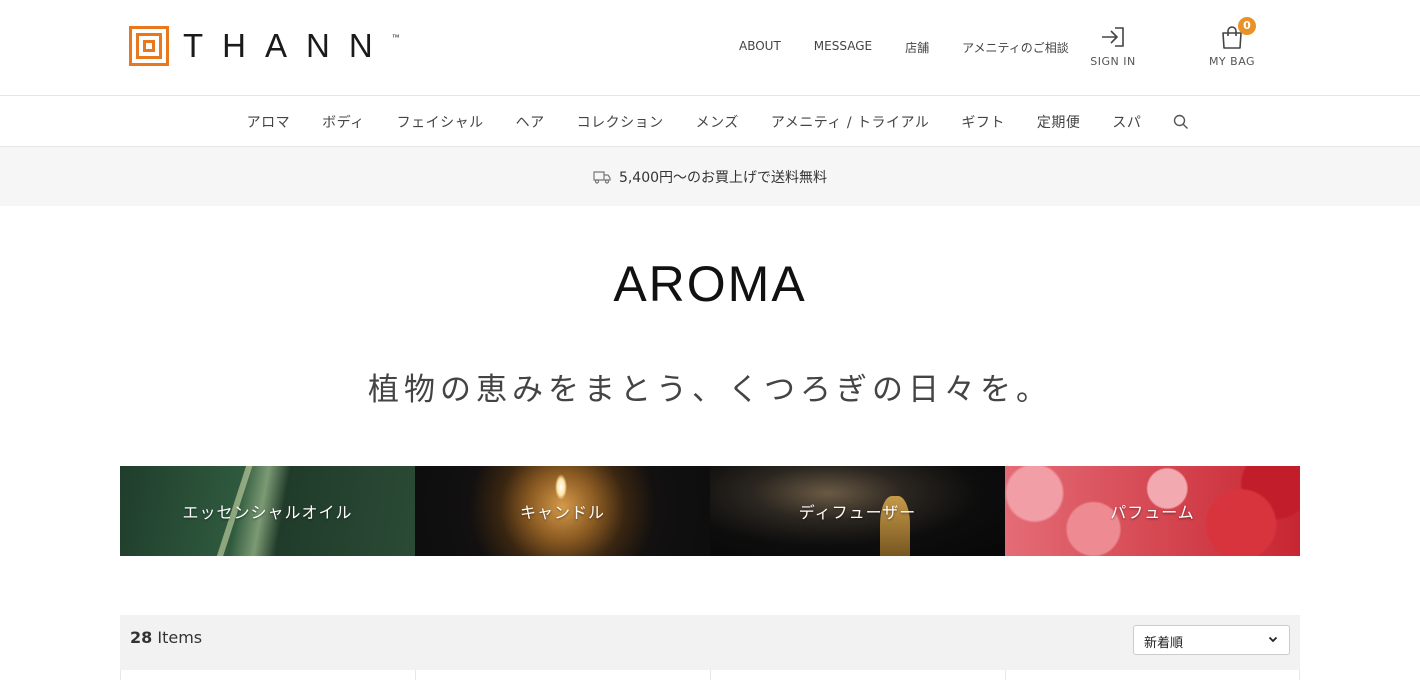 The width and height of the screenshot is (1420, 680). What do you see at coordinates (141, 637) in the screenshot?
I see `item-count-number: 28` at bounding box center [141, 637].